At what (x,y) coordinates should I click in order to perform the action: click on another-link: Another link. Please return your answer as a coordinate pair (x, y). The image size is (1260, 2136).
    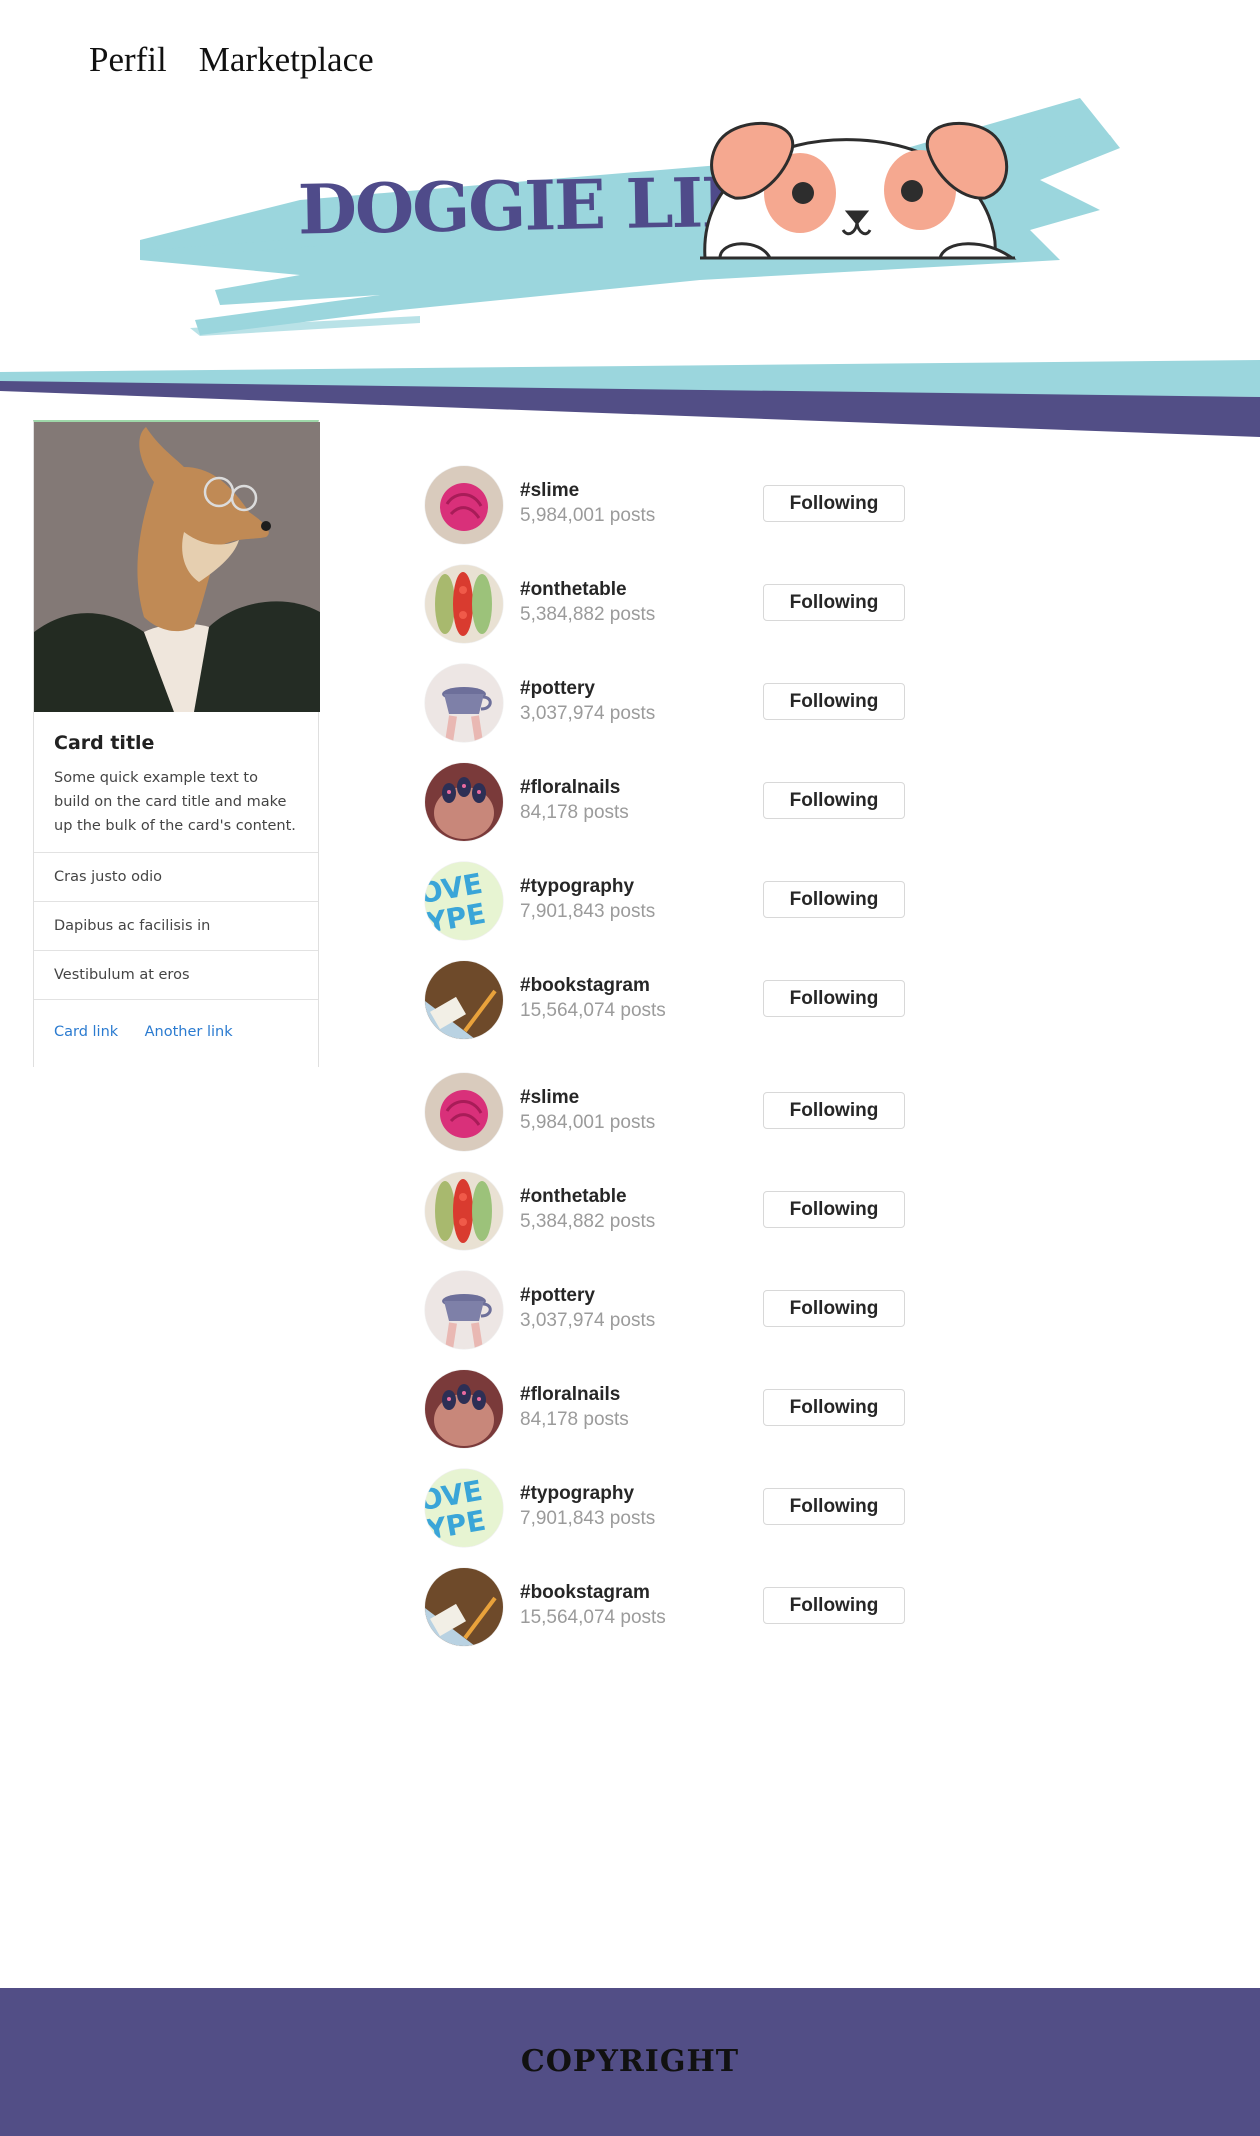
    Looking at the image, I should click on (189, 1032).